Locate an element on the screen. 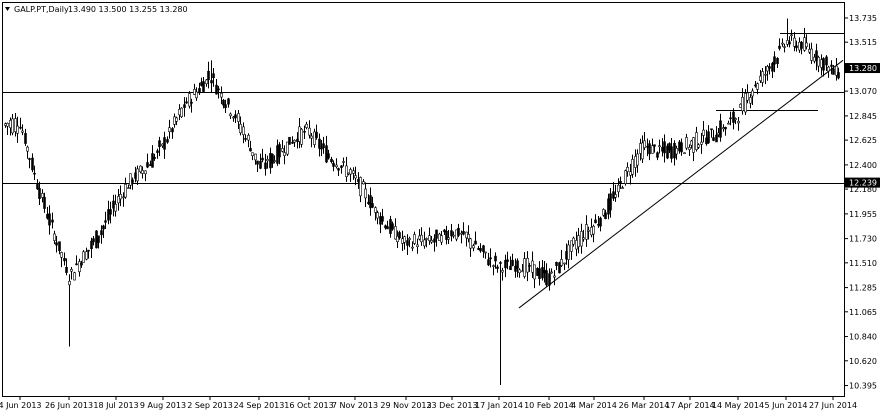 Image resolution: width=880 pixels, height=419 pixels. price-tick-label: 10.840 is located at coordinates (863, 337).